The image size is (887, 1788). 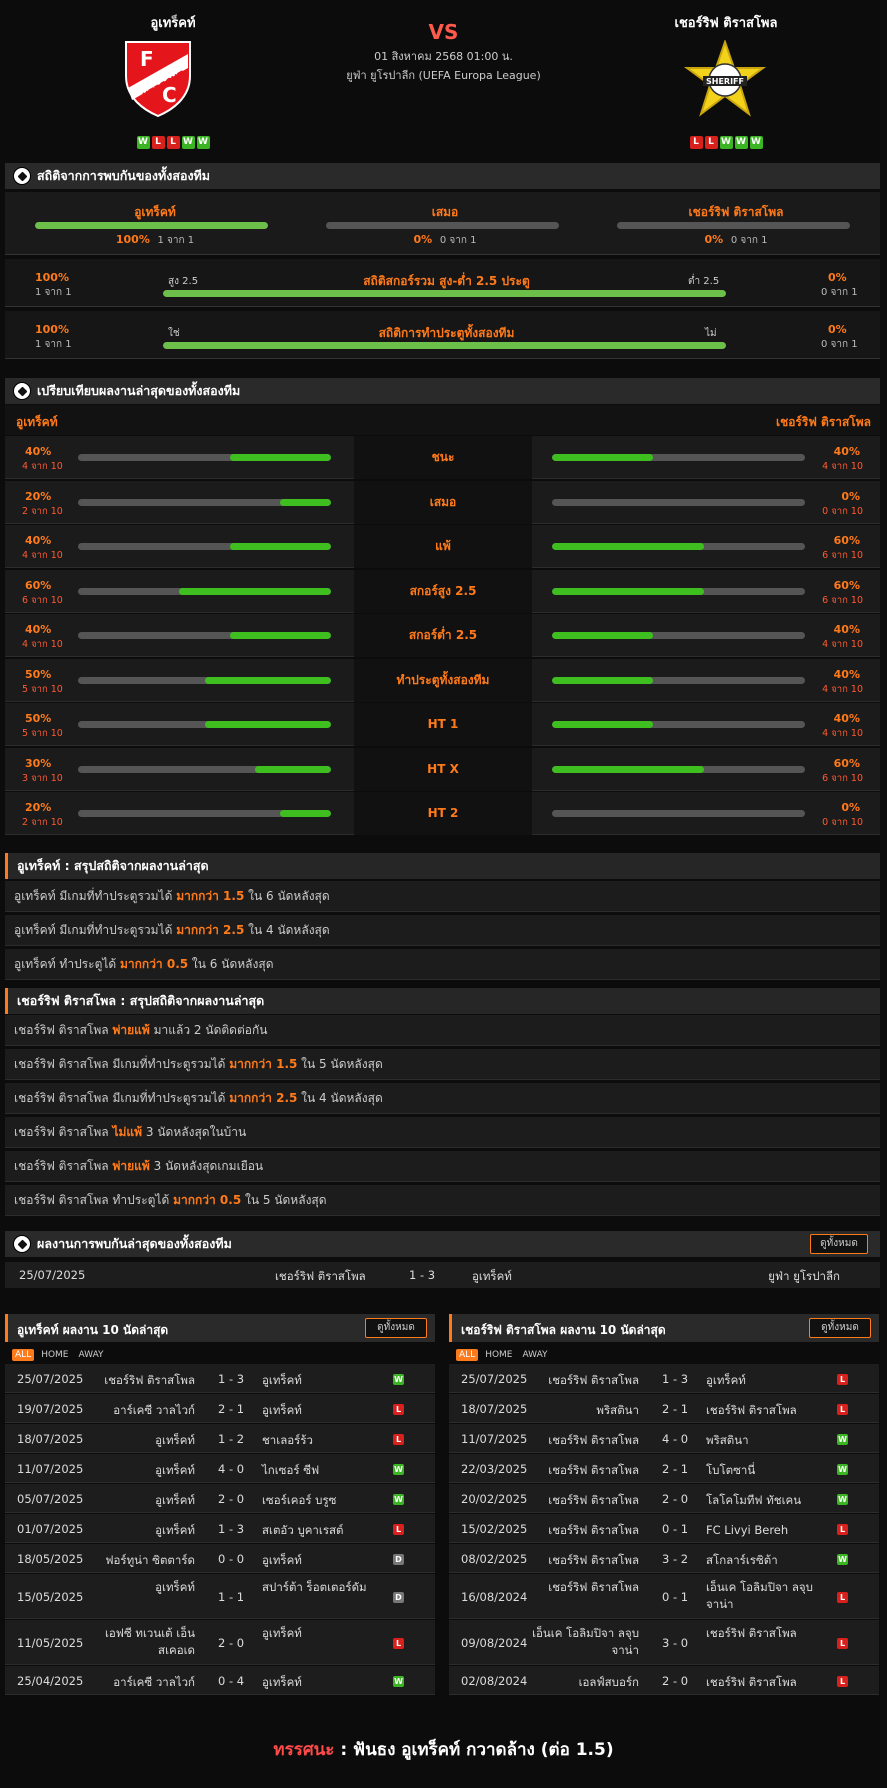 I want to click on ou-bar, so click(x=444, y=293).